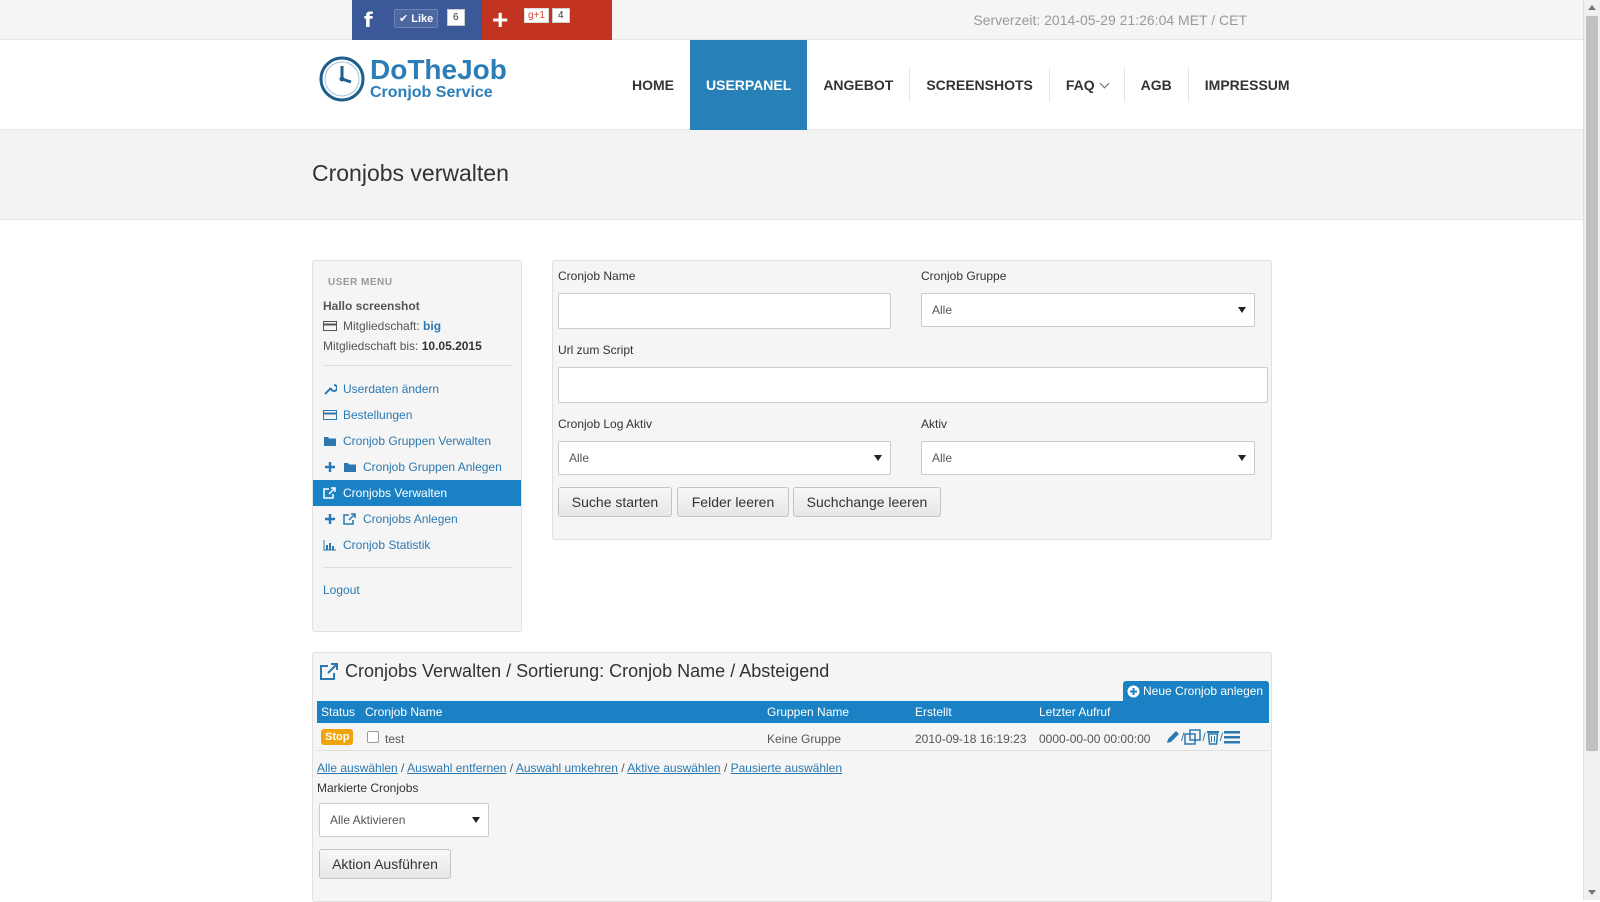 The image size is (1600, 902). Describe the element at coordinates (418, 365) in the screenshot. I see `sidebar-divider` at that location.